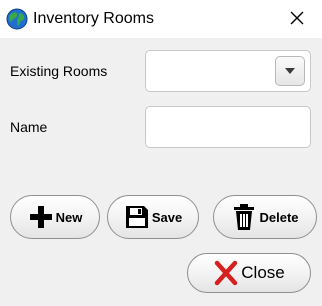  I want to click on close-button: Close, so click(249, 273).